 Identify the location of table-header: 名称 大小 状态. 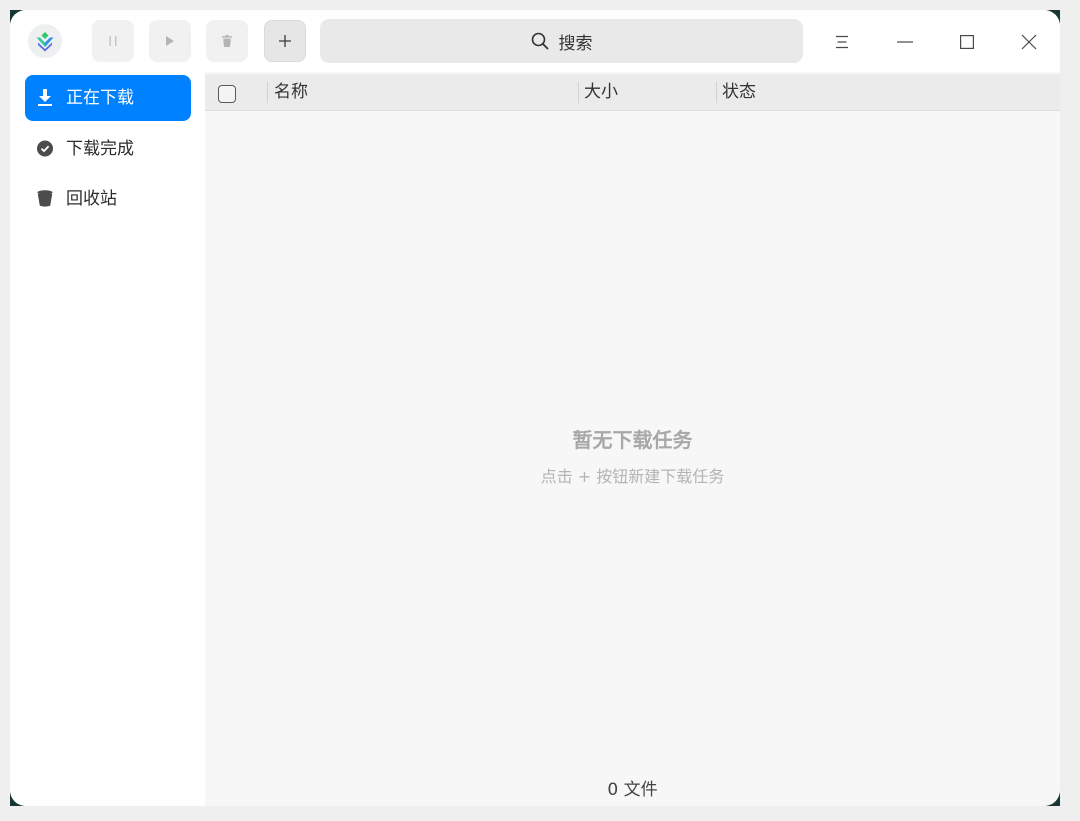
(632, 92).